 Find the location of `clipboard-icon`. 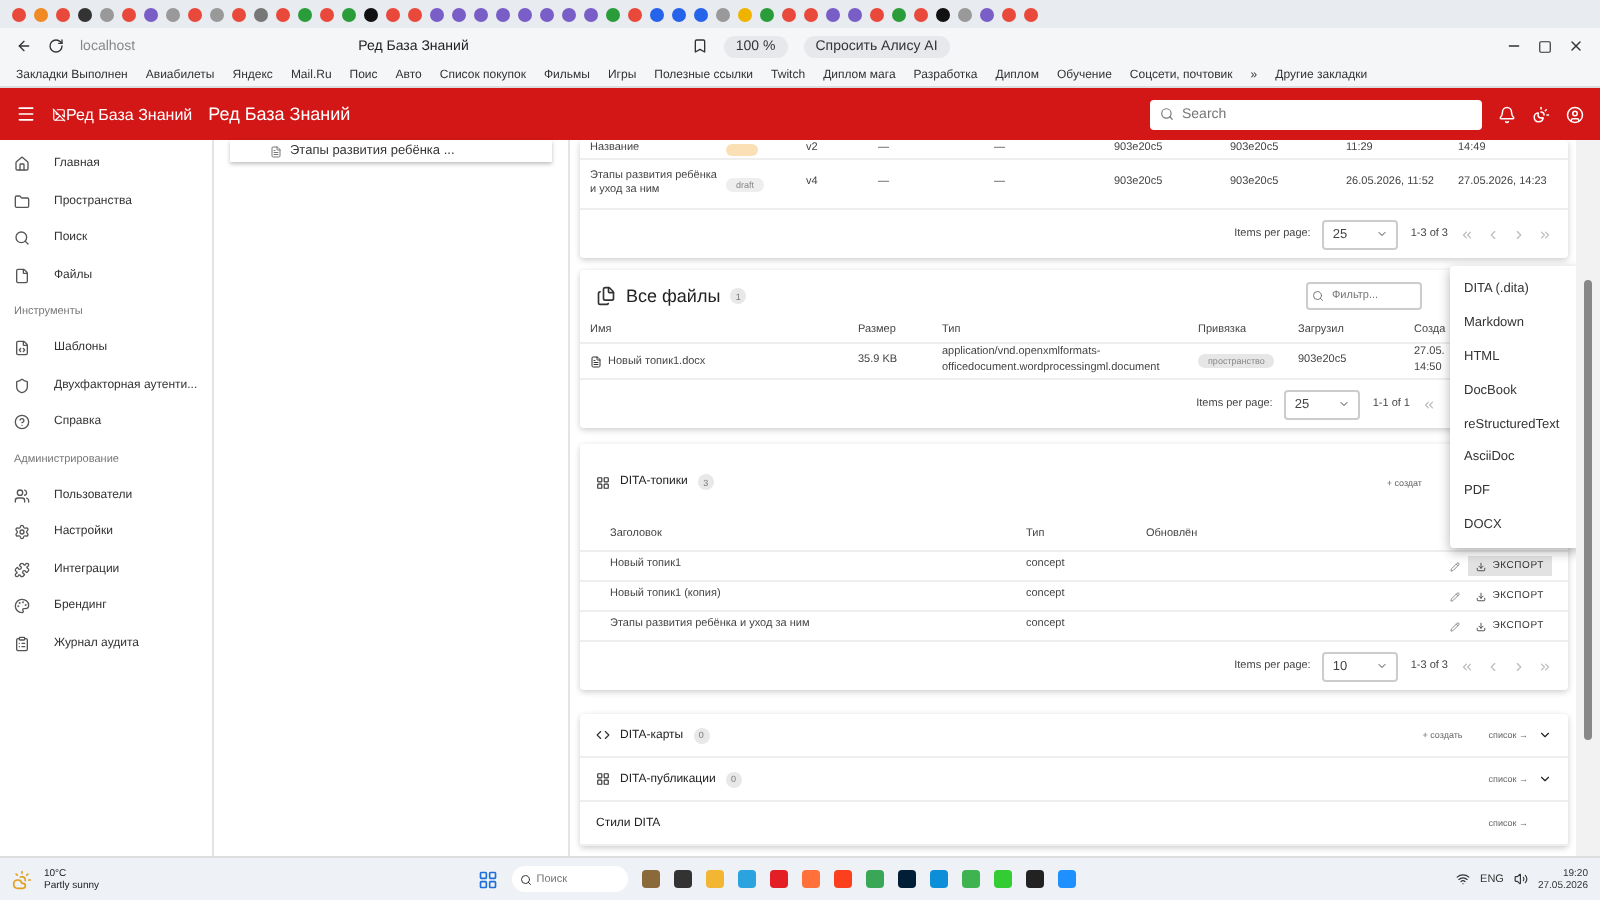

clipboard-icon is located at coordinates (22, 643).